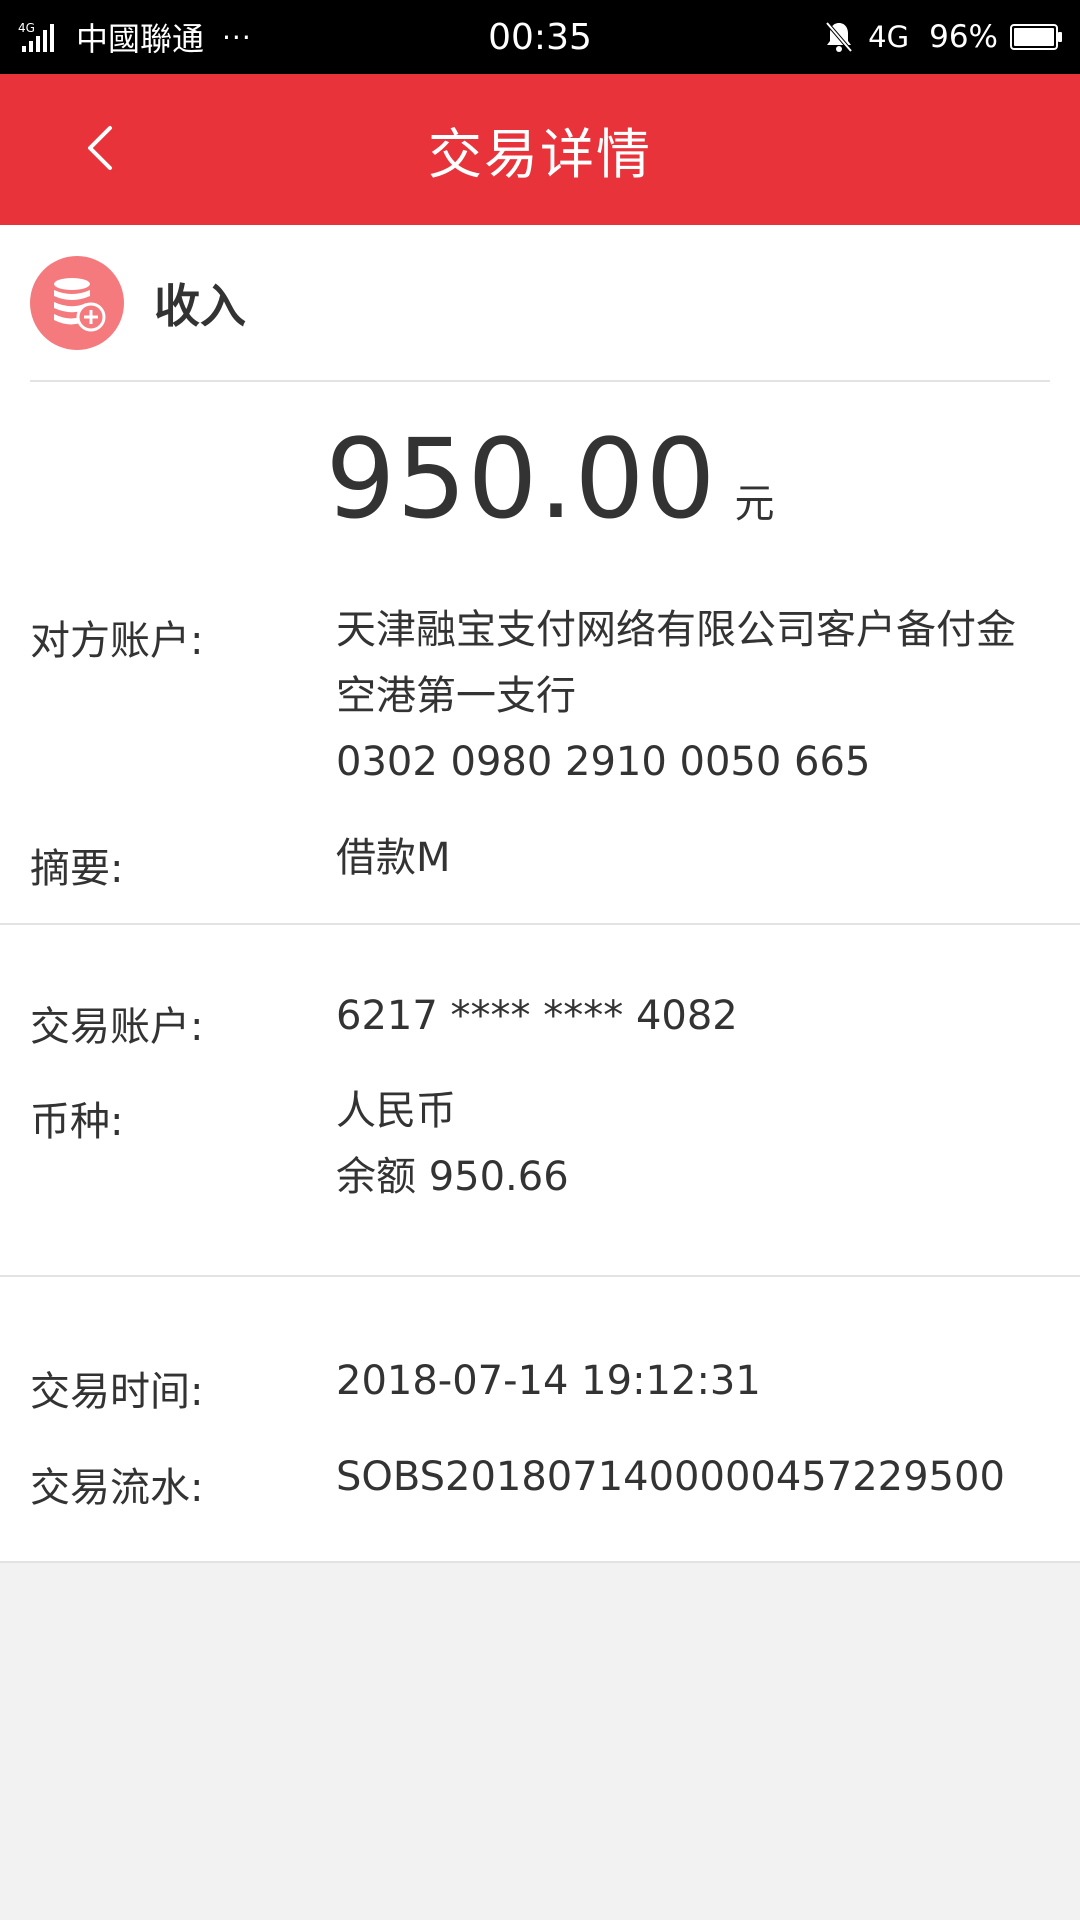  I want to click on battery-icon, so click(1036, 37).